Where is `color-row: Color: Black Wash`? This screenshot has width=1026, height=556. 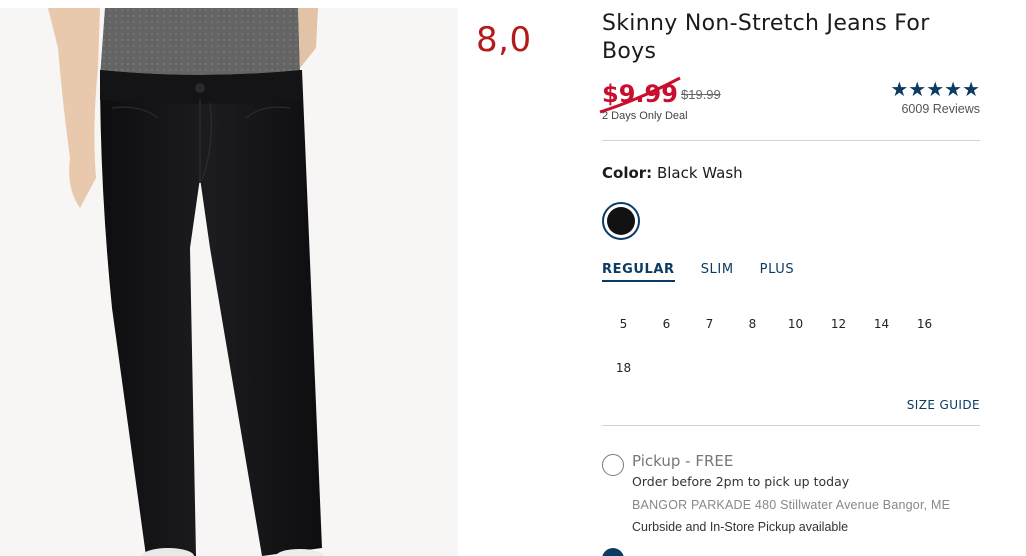 color-row: Color: Black Wash is located at coordinates (791, 173).